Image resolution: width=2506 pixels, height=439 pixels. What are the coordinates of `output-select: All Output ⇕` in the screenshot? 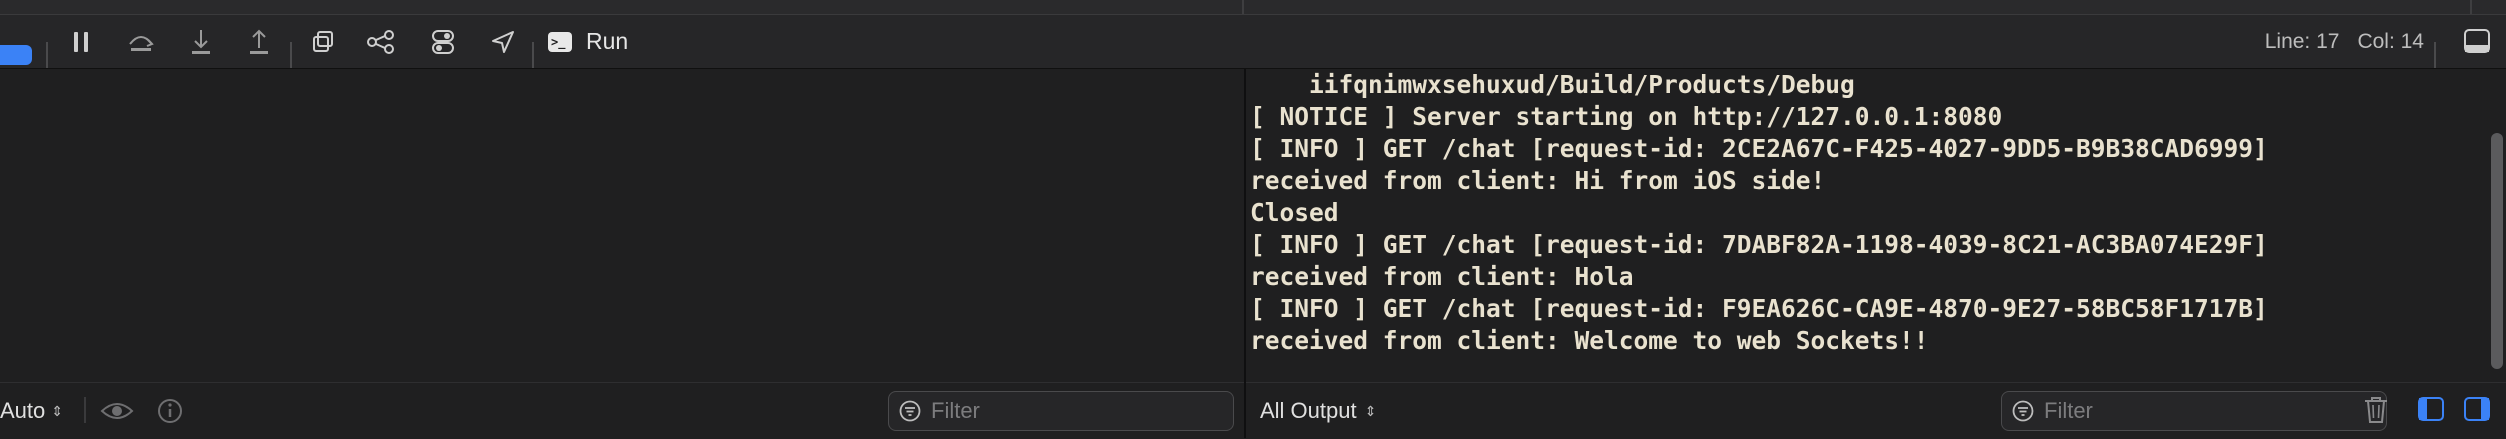 It's located at (1318, 411).